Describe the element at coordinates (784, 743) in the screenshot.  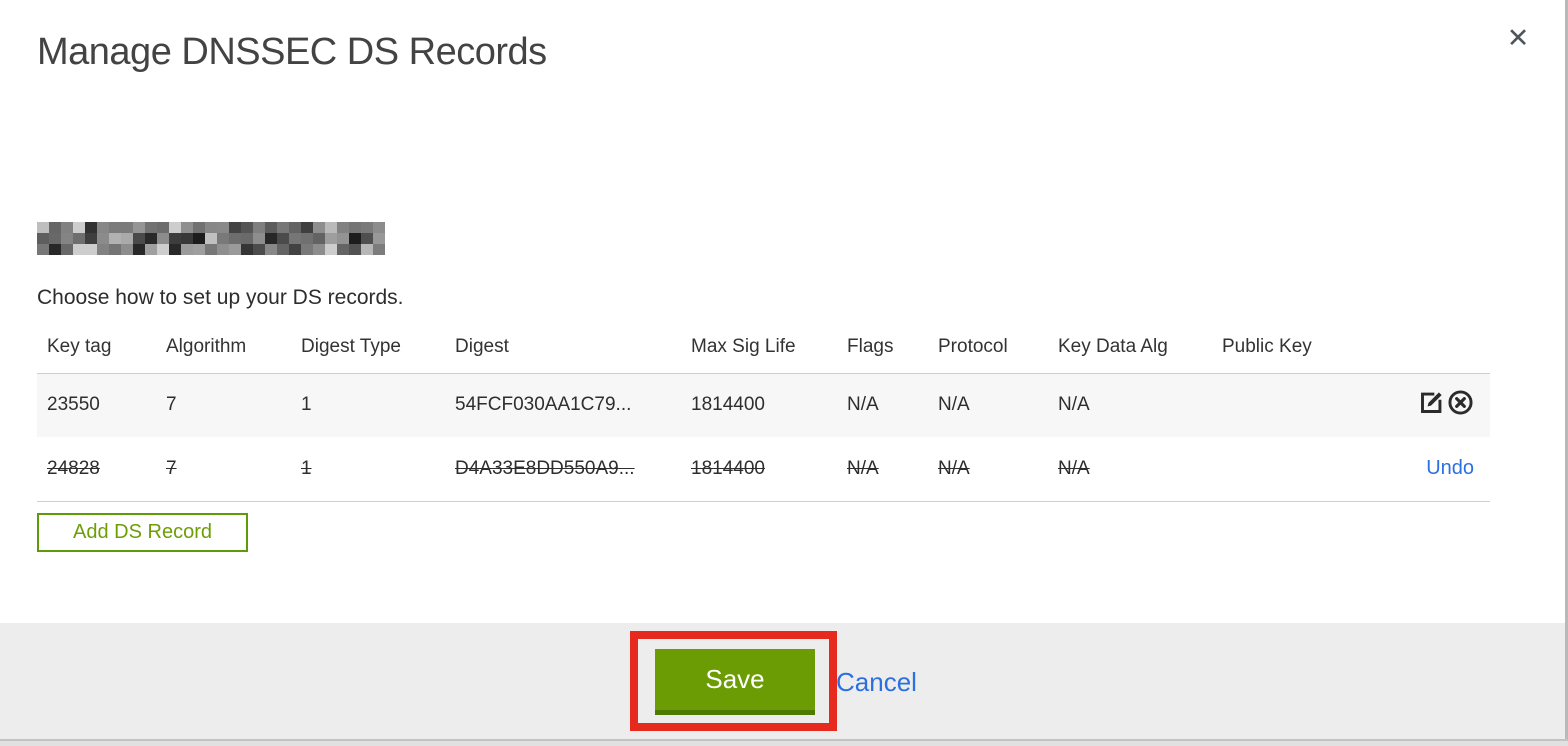
I see `window-bottom-strip` at that location.